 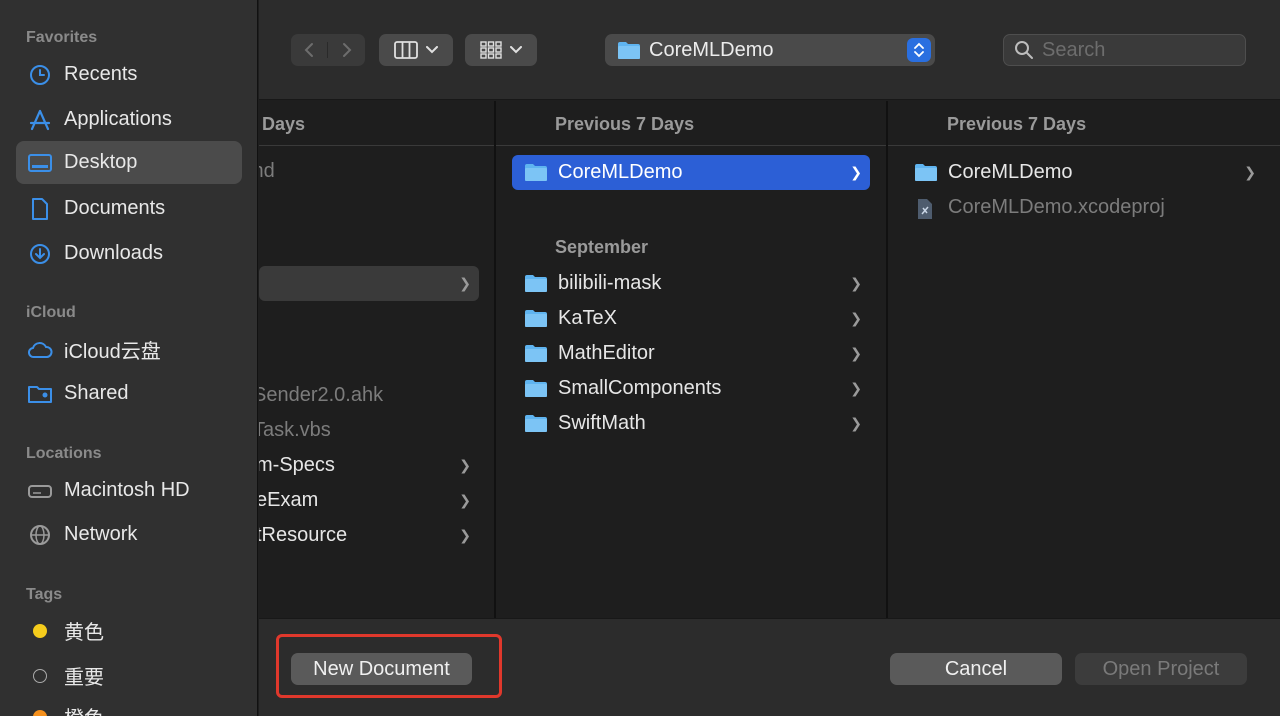 What do you see at coordinates (84, 633) in the screenshot?
I see `sidebar-item-label: 黄色` at bounding box center [84, 633].